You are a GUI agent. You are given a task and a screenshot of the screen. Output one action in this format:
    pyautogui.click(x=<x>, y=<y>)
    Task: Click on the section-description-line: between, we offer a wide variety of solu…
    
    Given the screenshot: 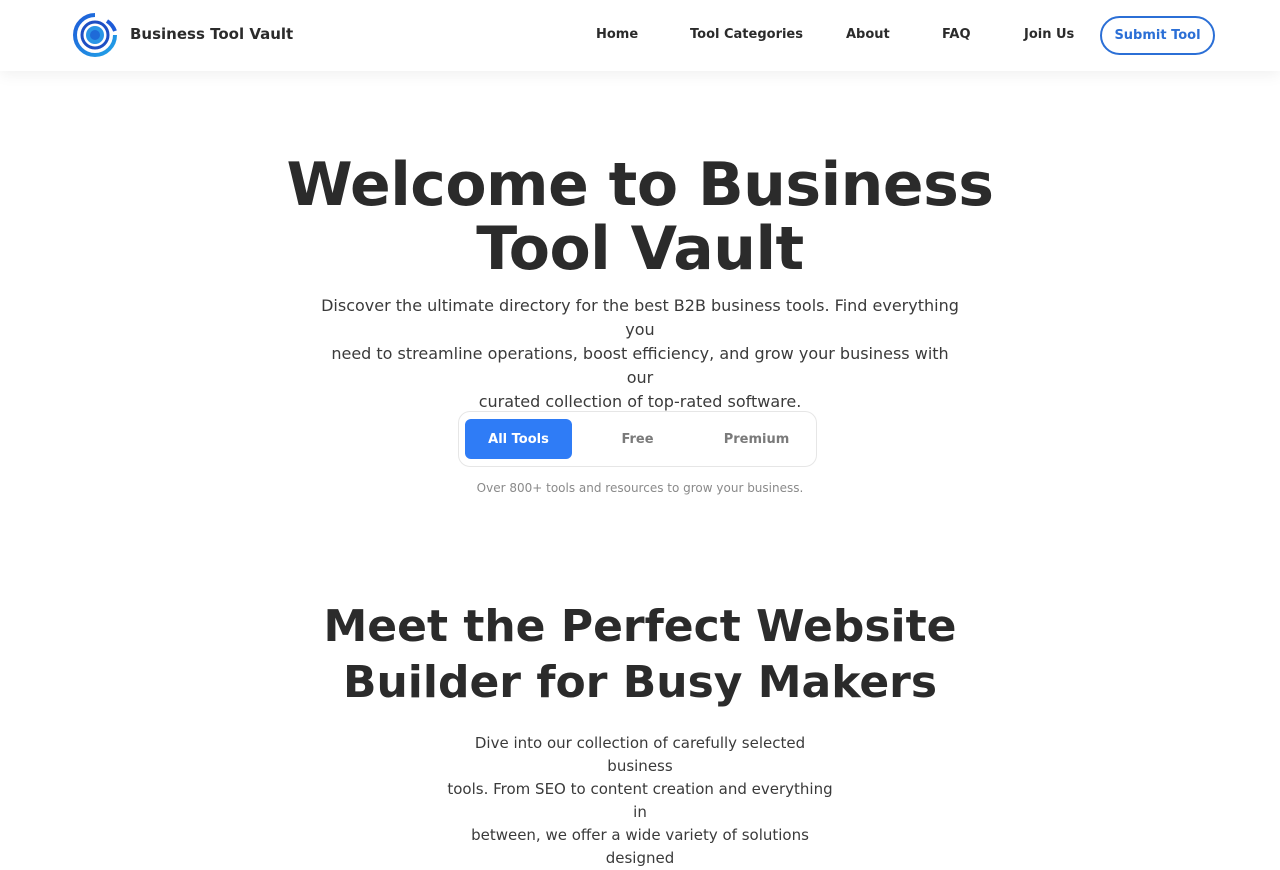 What is the action you would take?
    pyautogui.click(x=640, y=846)
    